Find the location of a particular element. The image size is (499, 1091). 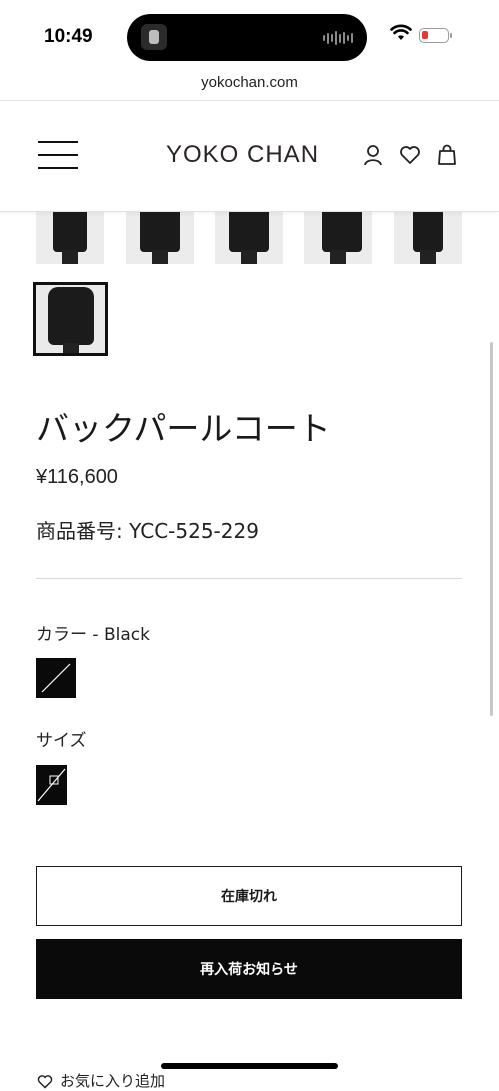

restock-notify-button: 再入荷お知らせ is located at coordinates (249, 969).